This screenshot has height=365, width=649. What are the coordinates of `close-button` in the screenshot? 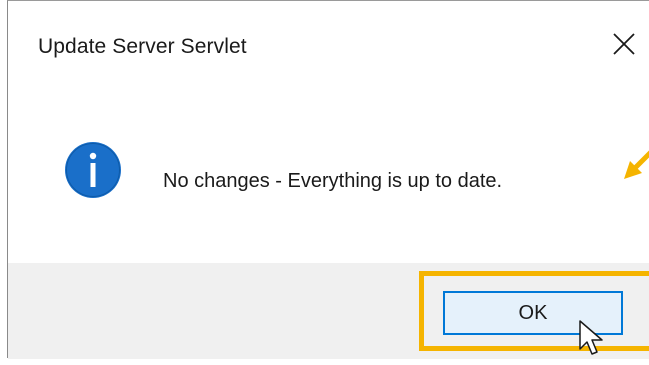 It's located at (624, 44).